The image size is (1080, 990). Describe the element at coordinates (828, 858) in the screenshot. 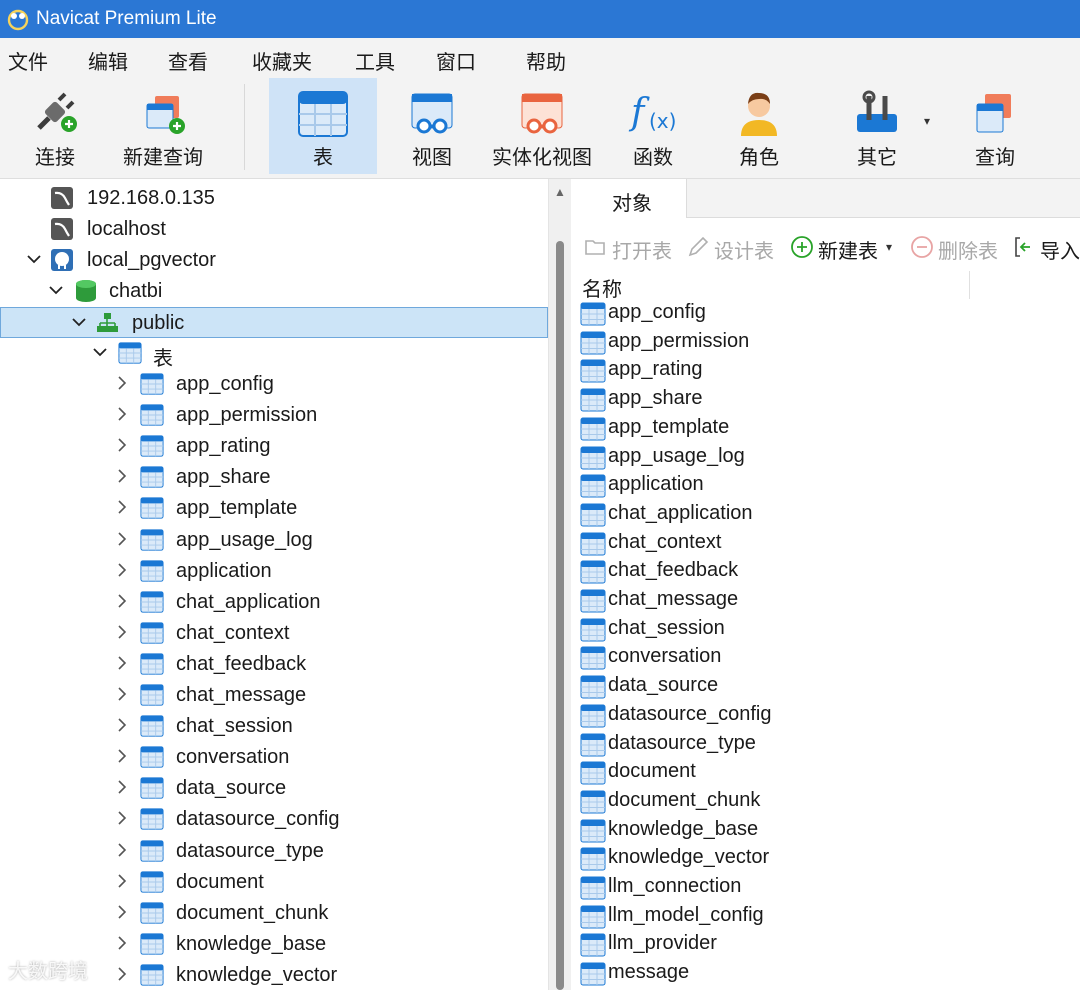

I see `object-list-item: knowledge_vector` at that location.